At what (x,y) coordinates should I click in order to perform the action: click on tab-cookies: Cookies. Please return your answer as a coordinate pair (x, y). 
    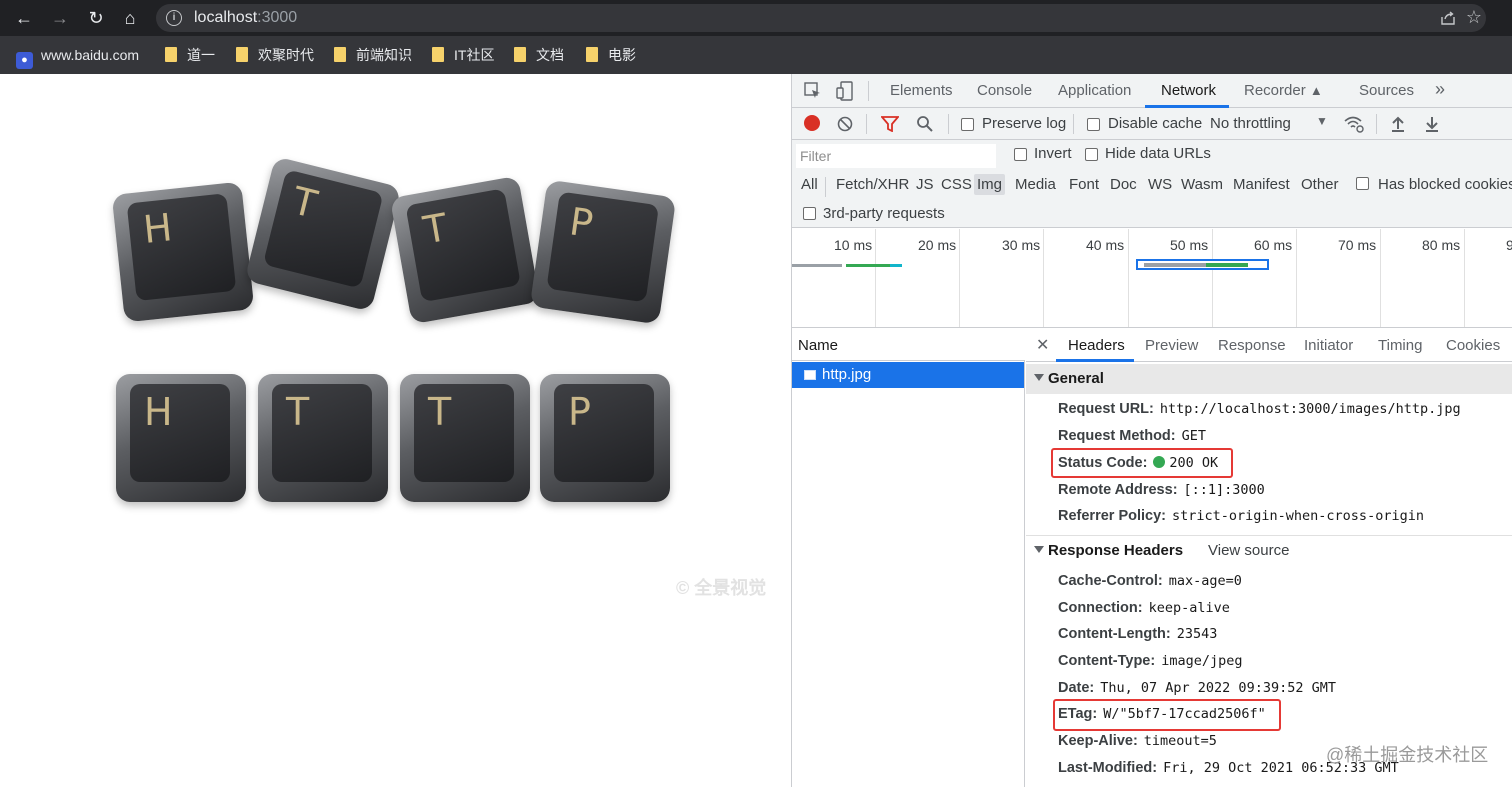
    Looking at the image, I should click on (1473, 345).